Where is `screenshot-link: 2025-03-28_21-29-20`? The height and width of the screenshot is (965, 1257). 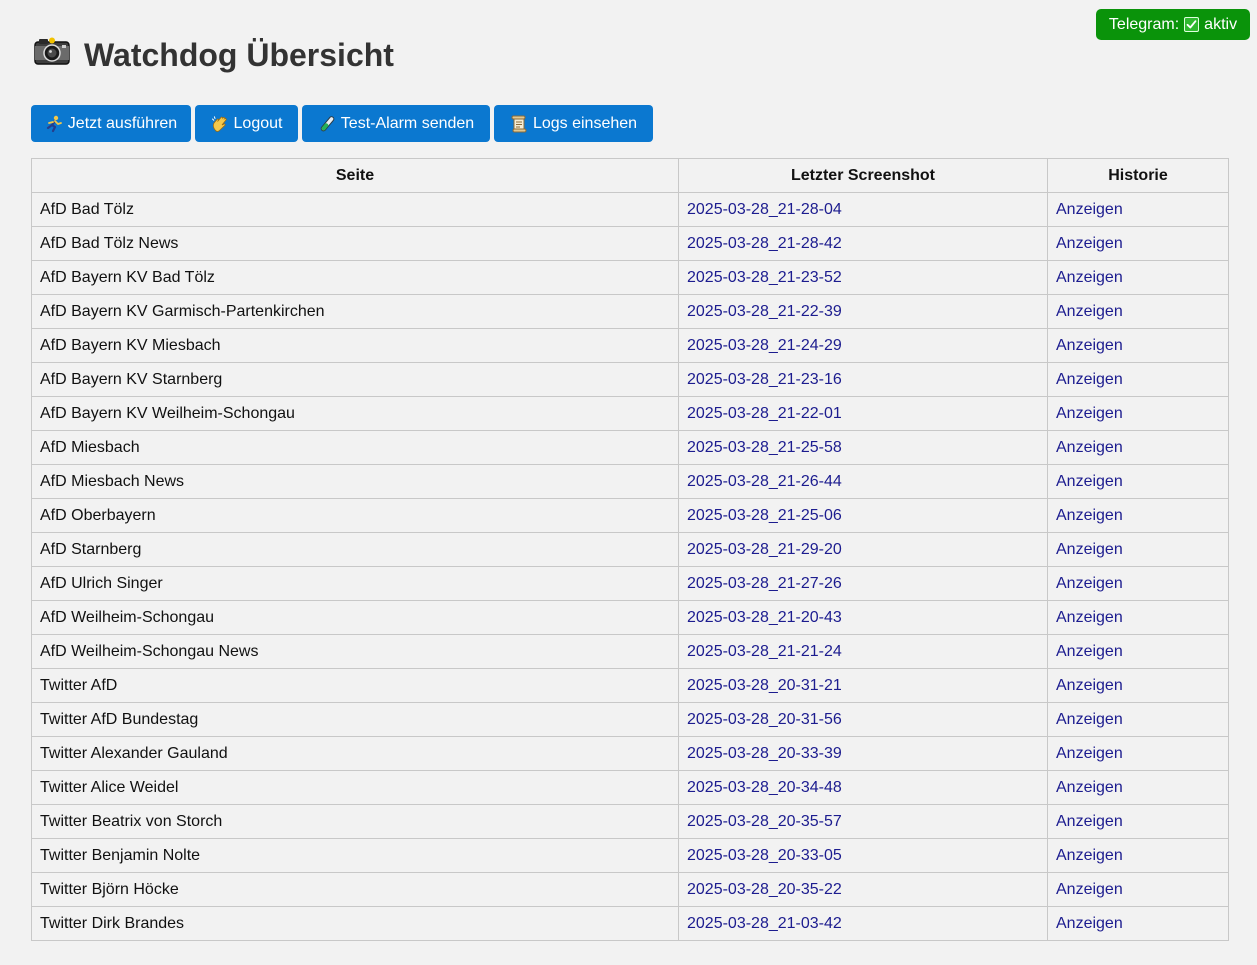 screenshot-link: 2025-03-28_21-29-20 is located at coordinates (863, 549).